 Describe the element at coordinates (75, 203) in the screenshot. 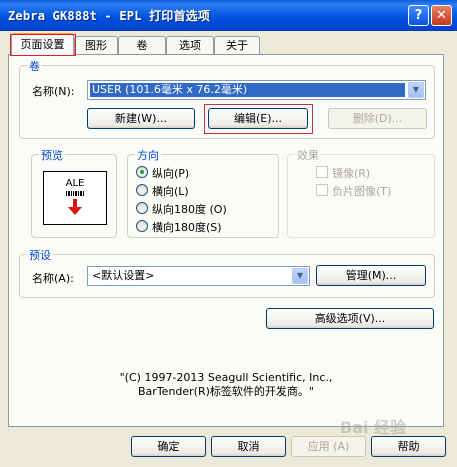

I see `barcode-arrow-icon` at that location.